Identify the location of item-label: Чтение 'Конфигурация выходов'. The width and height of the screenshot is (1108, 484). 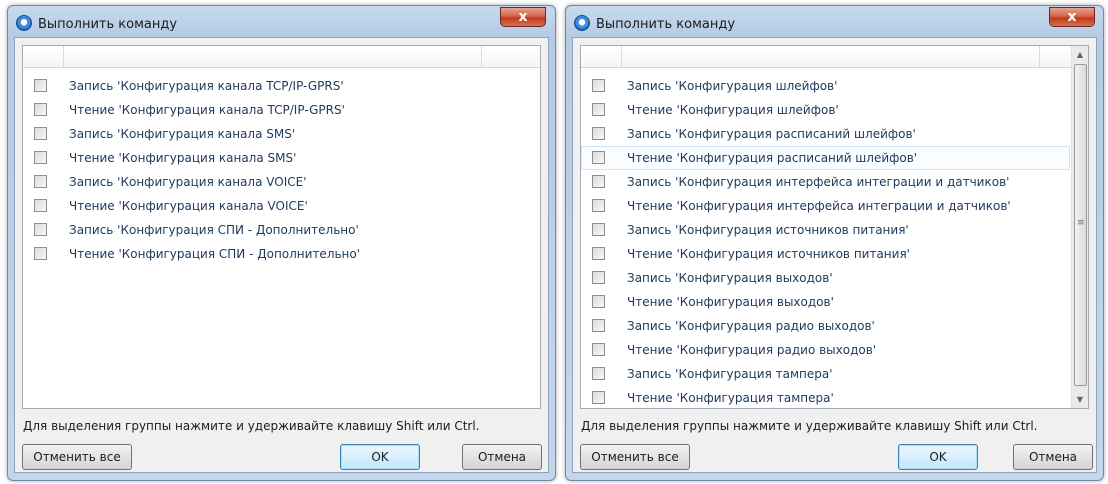
(730, 302).